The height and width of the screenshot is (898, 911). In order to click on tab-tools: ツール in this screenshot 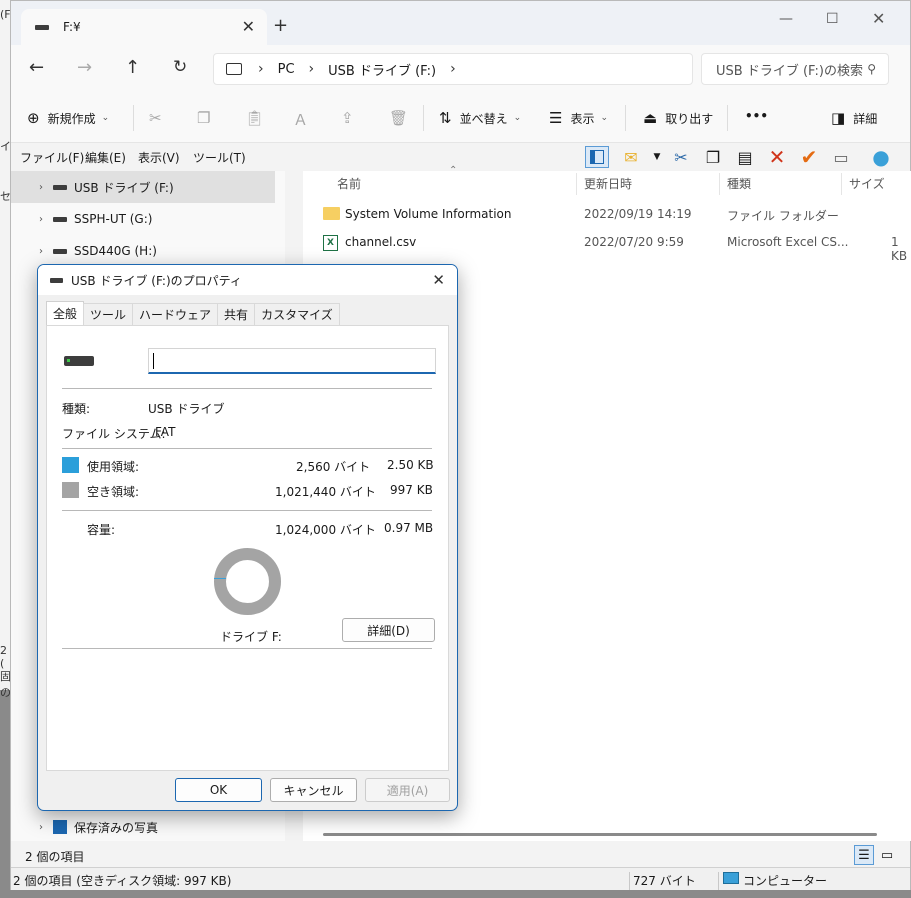, I will do `click(108, 314)`.